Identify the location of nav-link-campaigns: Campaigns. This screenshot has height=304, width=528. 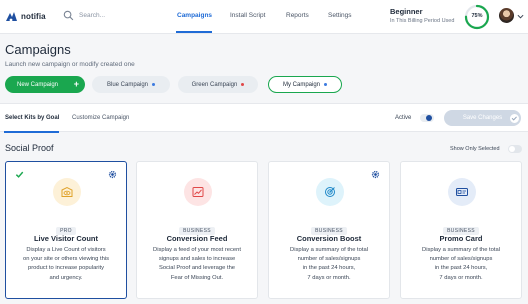
(194, 15).